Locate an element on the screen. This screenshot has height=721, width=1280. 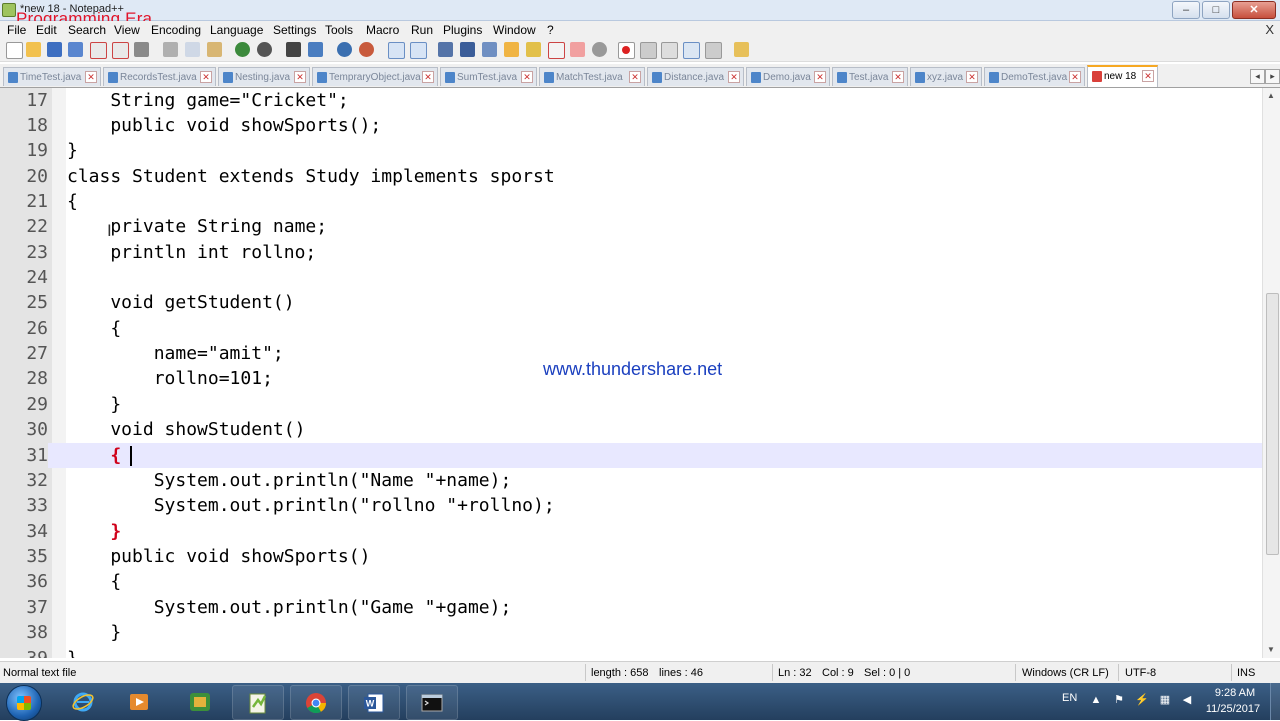
menu-file: File is located at coordinates (16, 30).